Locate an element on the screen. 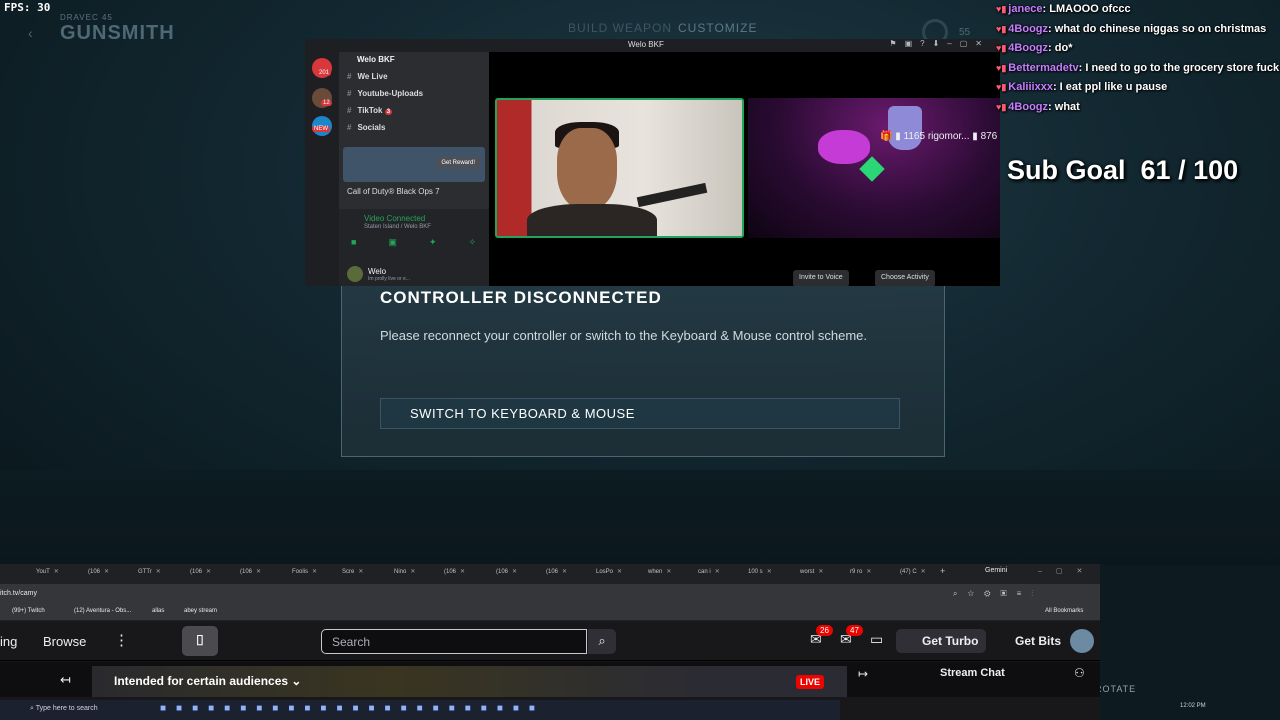  notifications-icon: ✉ 26 is located at coordinates (821, 636).